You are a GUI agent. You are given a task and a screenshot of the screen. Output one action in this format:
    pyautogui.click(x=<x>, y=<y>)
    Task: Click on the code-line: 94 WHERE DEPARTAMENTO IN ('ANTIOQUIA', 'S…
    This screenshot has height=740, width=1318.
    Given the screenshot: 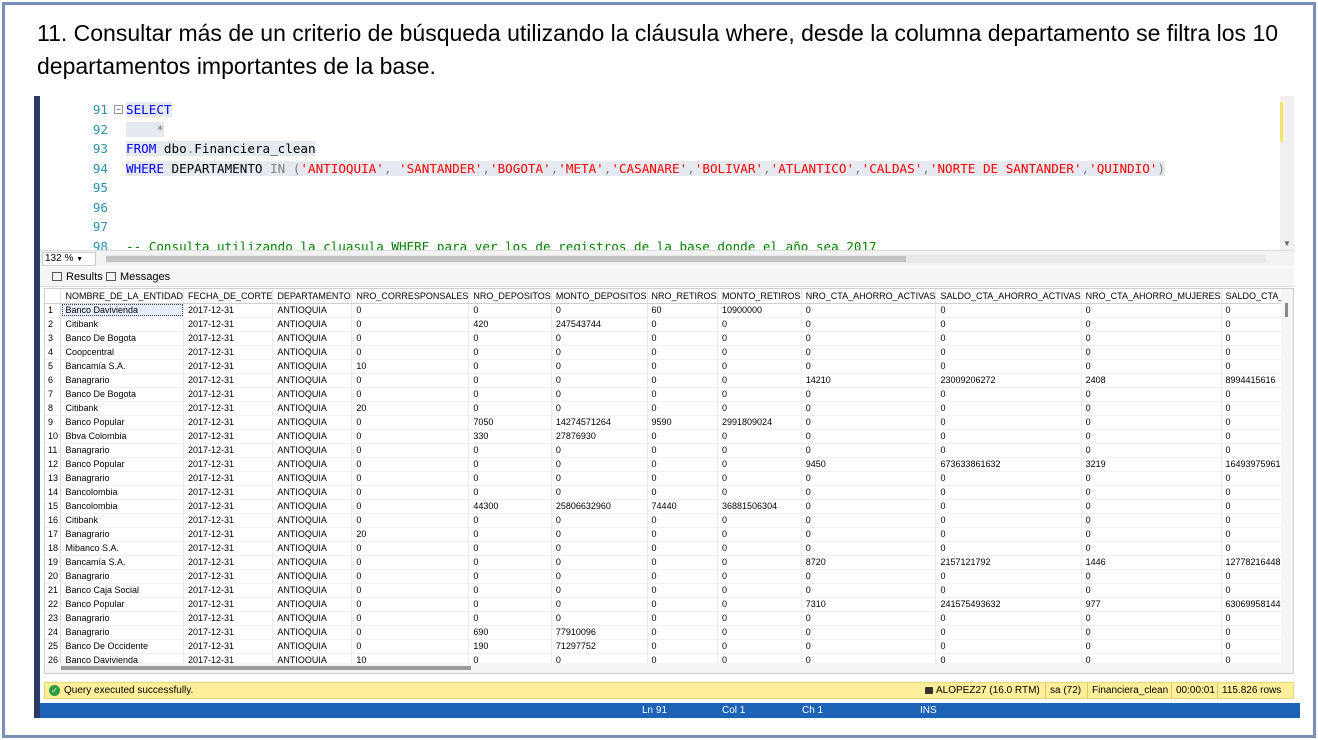 What is the action you would take?
    pyautogui.click(x=660, y=169)
    